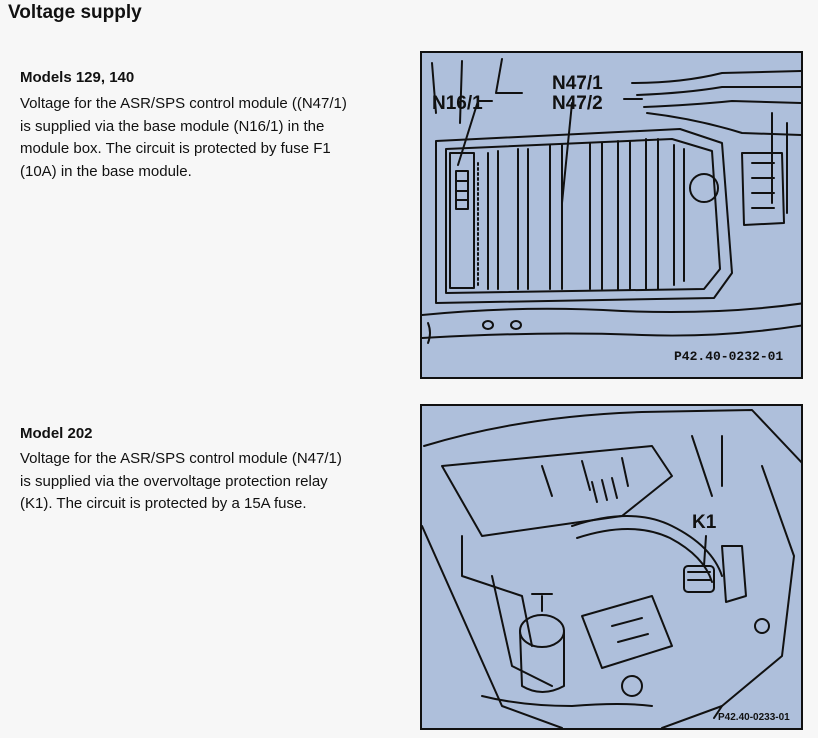  I want to click on section-heading-model-202: Model 202, so click(56, 433).